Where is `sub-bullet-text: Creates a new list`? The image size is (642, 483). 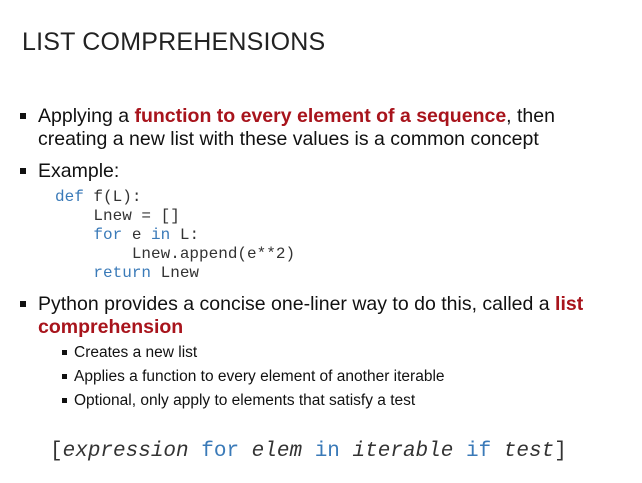
sub-bullet-text: Creates a new list is located at coordinates (136, 352).